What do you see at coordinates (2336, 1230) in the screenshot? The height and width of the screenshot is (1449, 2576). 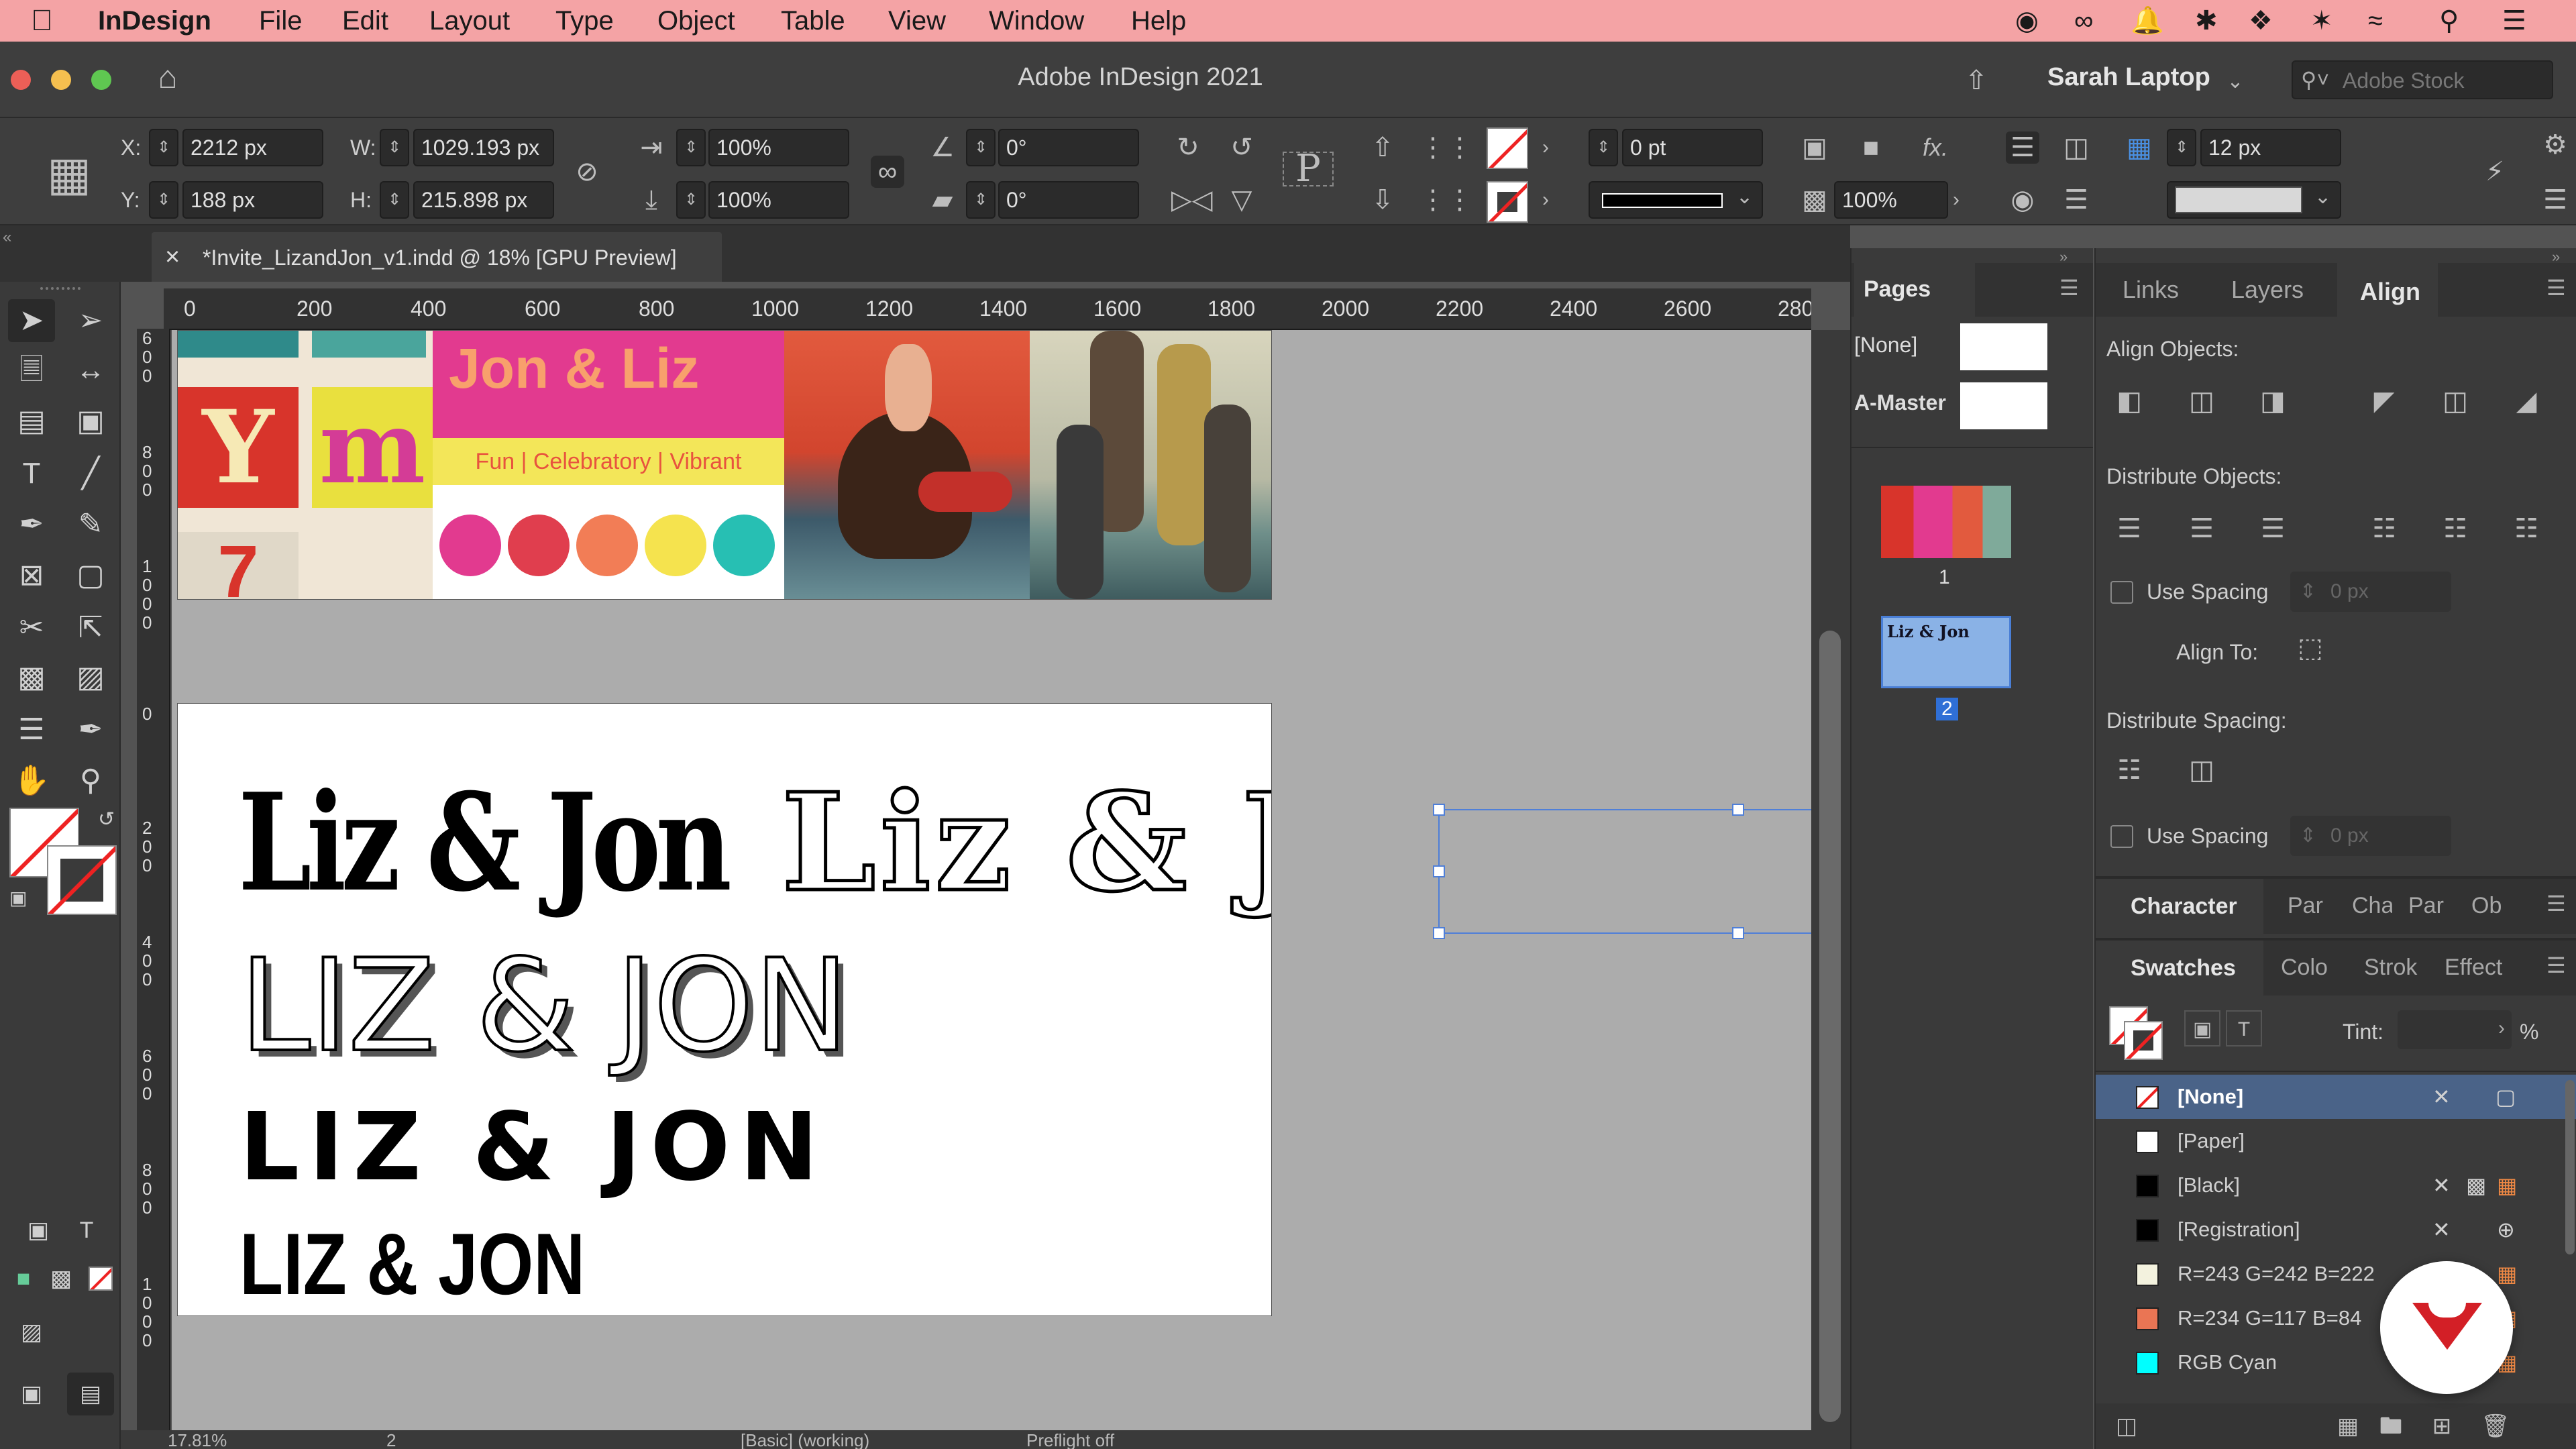 I see `swatch-row-registration: [Registration] ✕ ⊕` at bounding box center [2336, 1230].